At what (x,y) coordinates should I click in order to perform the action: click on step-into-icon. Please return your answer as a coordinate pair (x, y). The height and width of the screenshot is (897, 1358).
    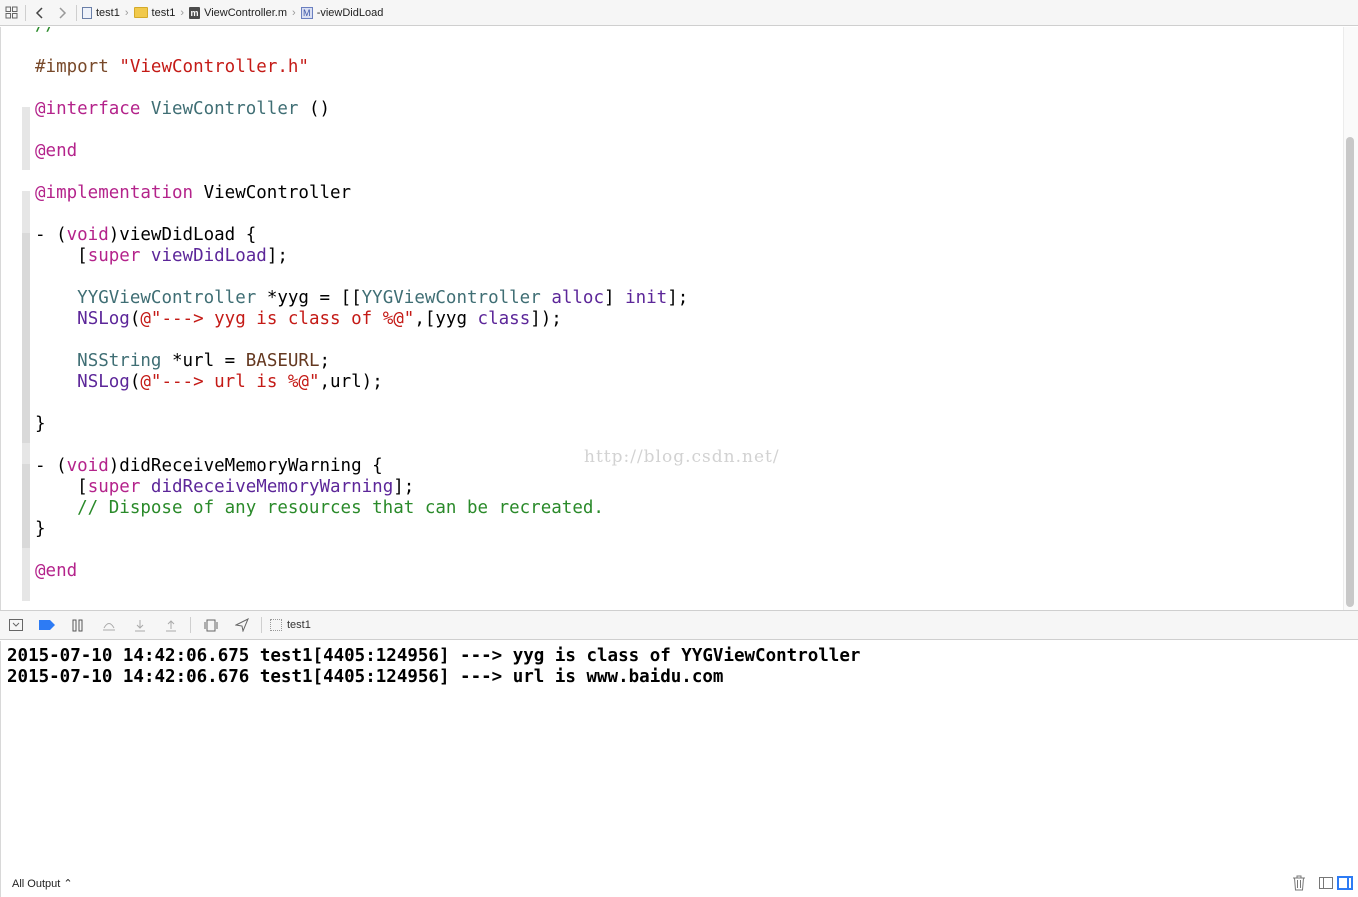
    Looking at the image, I should click on (139, 625).